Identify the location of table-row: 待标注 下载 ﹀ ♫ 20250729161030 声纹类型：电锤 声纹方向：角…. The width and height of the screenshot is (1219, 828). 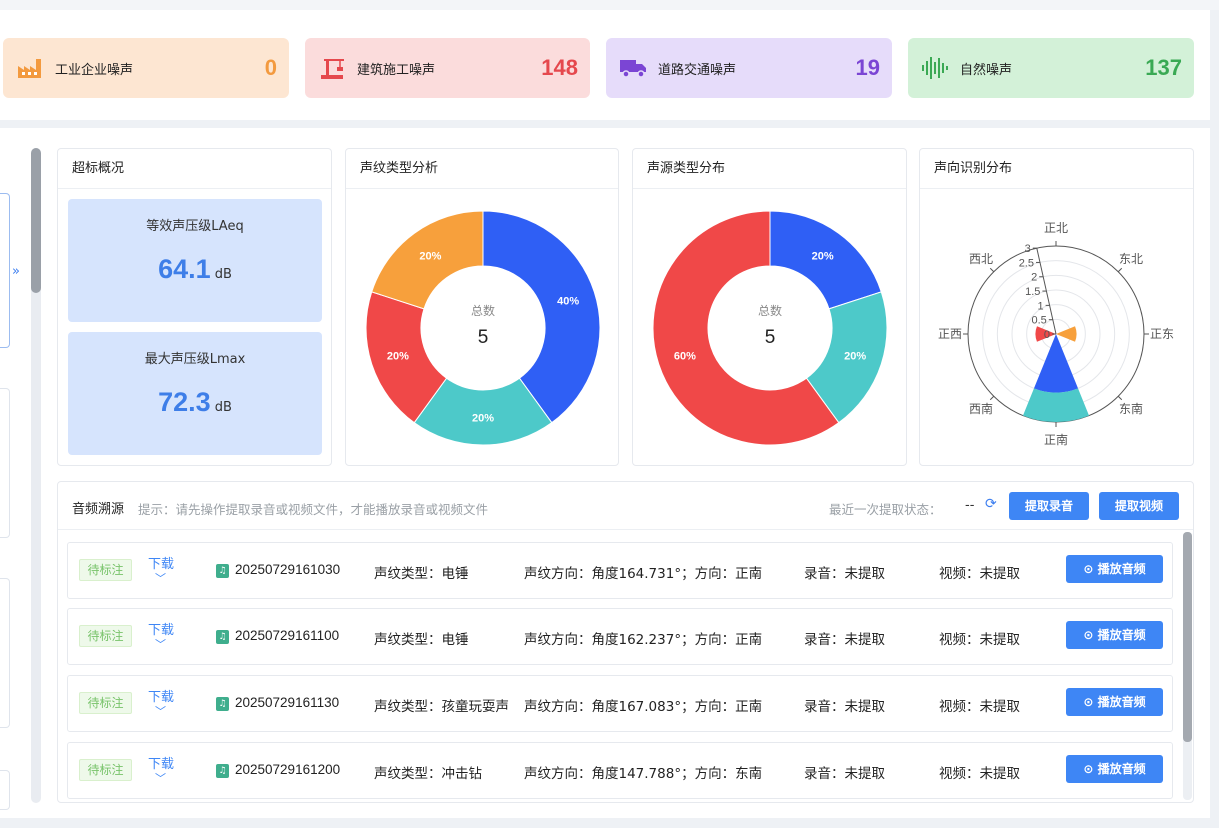
(620, 570).